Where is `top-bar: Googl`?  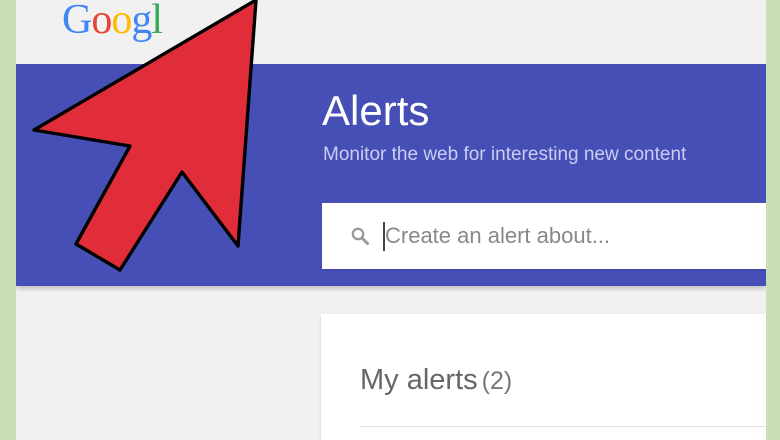
top-bar: Googl is located at coordinates (391, 32).